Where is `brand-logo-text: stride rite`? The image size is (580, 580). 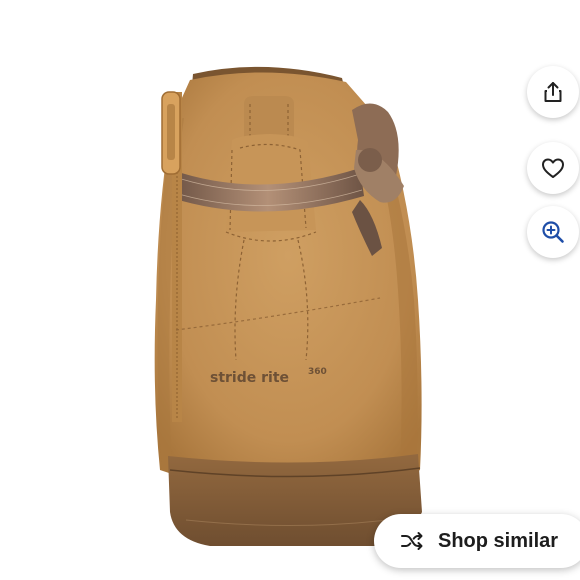 brand-logo-text: stride rite is located at coordinates (249, 378).